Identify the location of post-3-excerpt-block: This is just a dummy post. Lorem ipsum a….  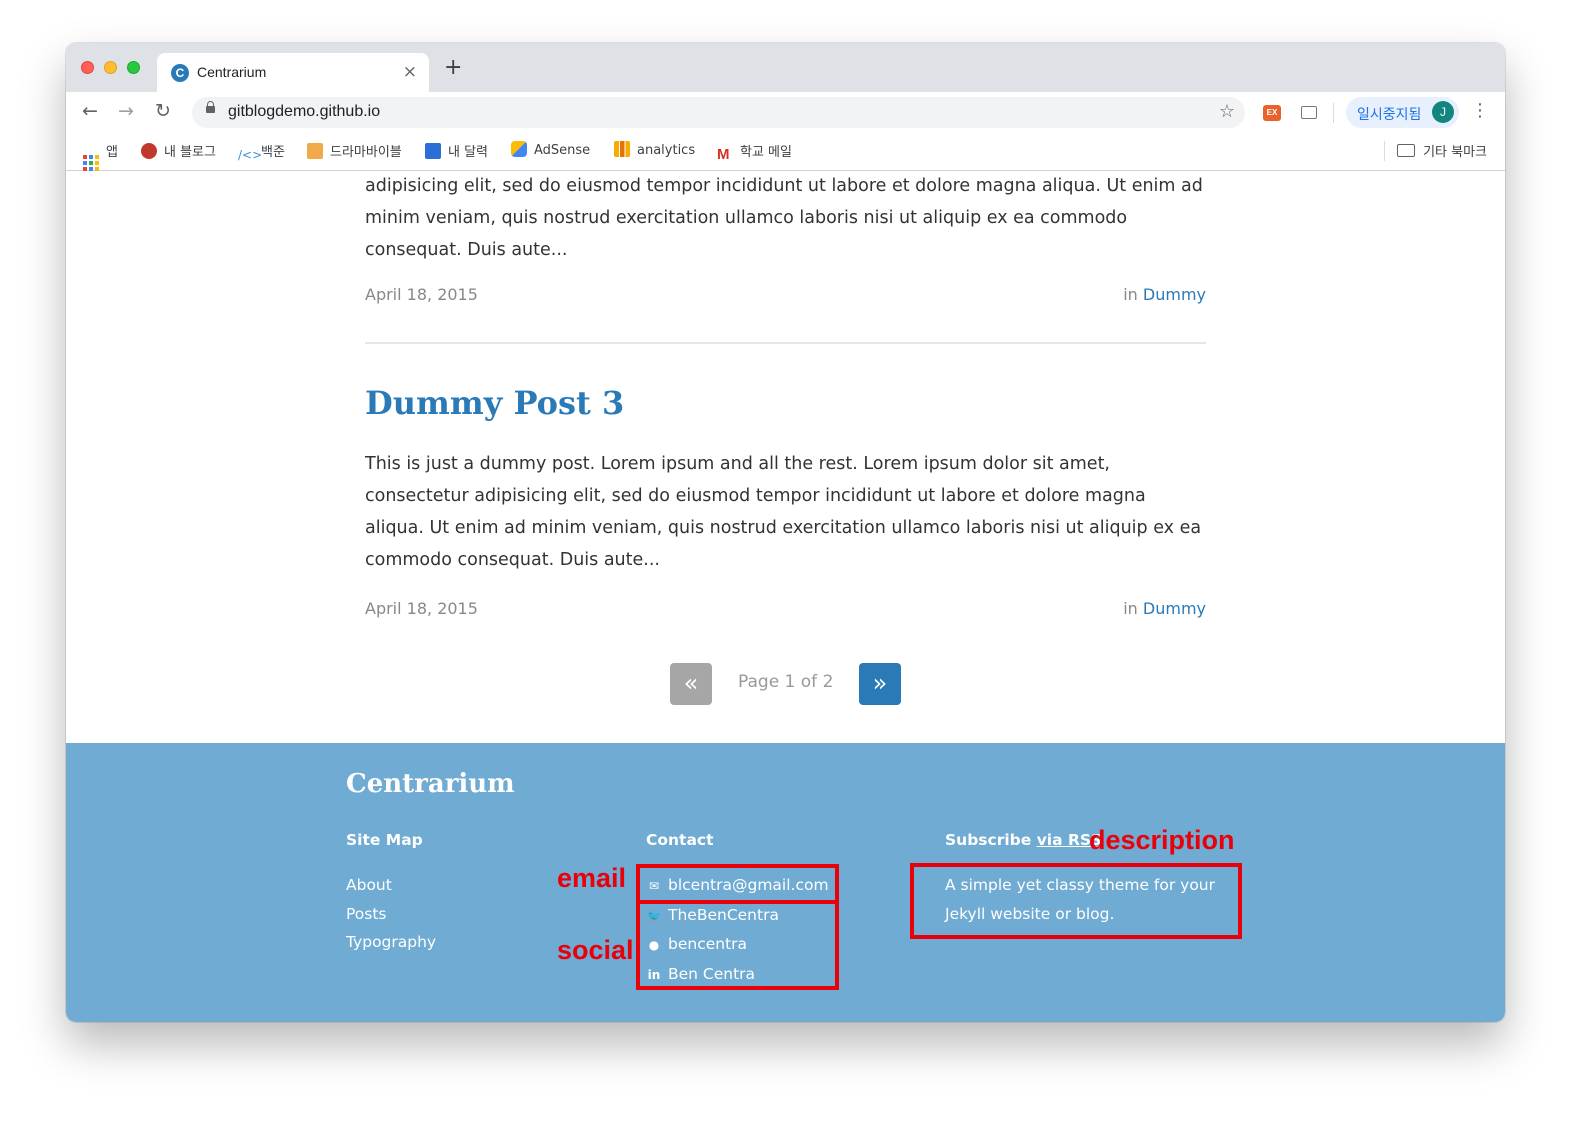
(785, 512).